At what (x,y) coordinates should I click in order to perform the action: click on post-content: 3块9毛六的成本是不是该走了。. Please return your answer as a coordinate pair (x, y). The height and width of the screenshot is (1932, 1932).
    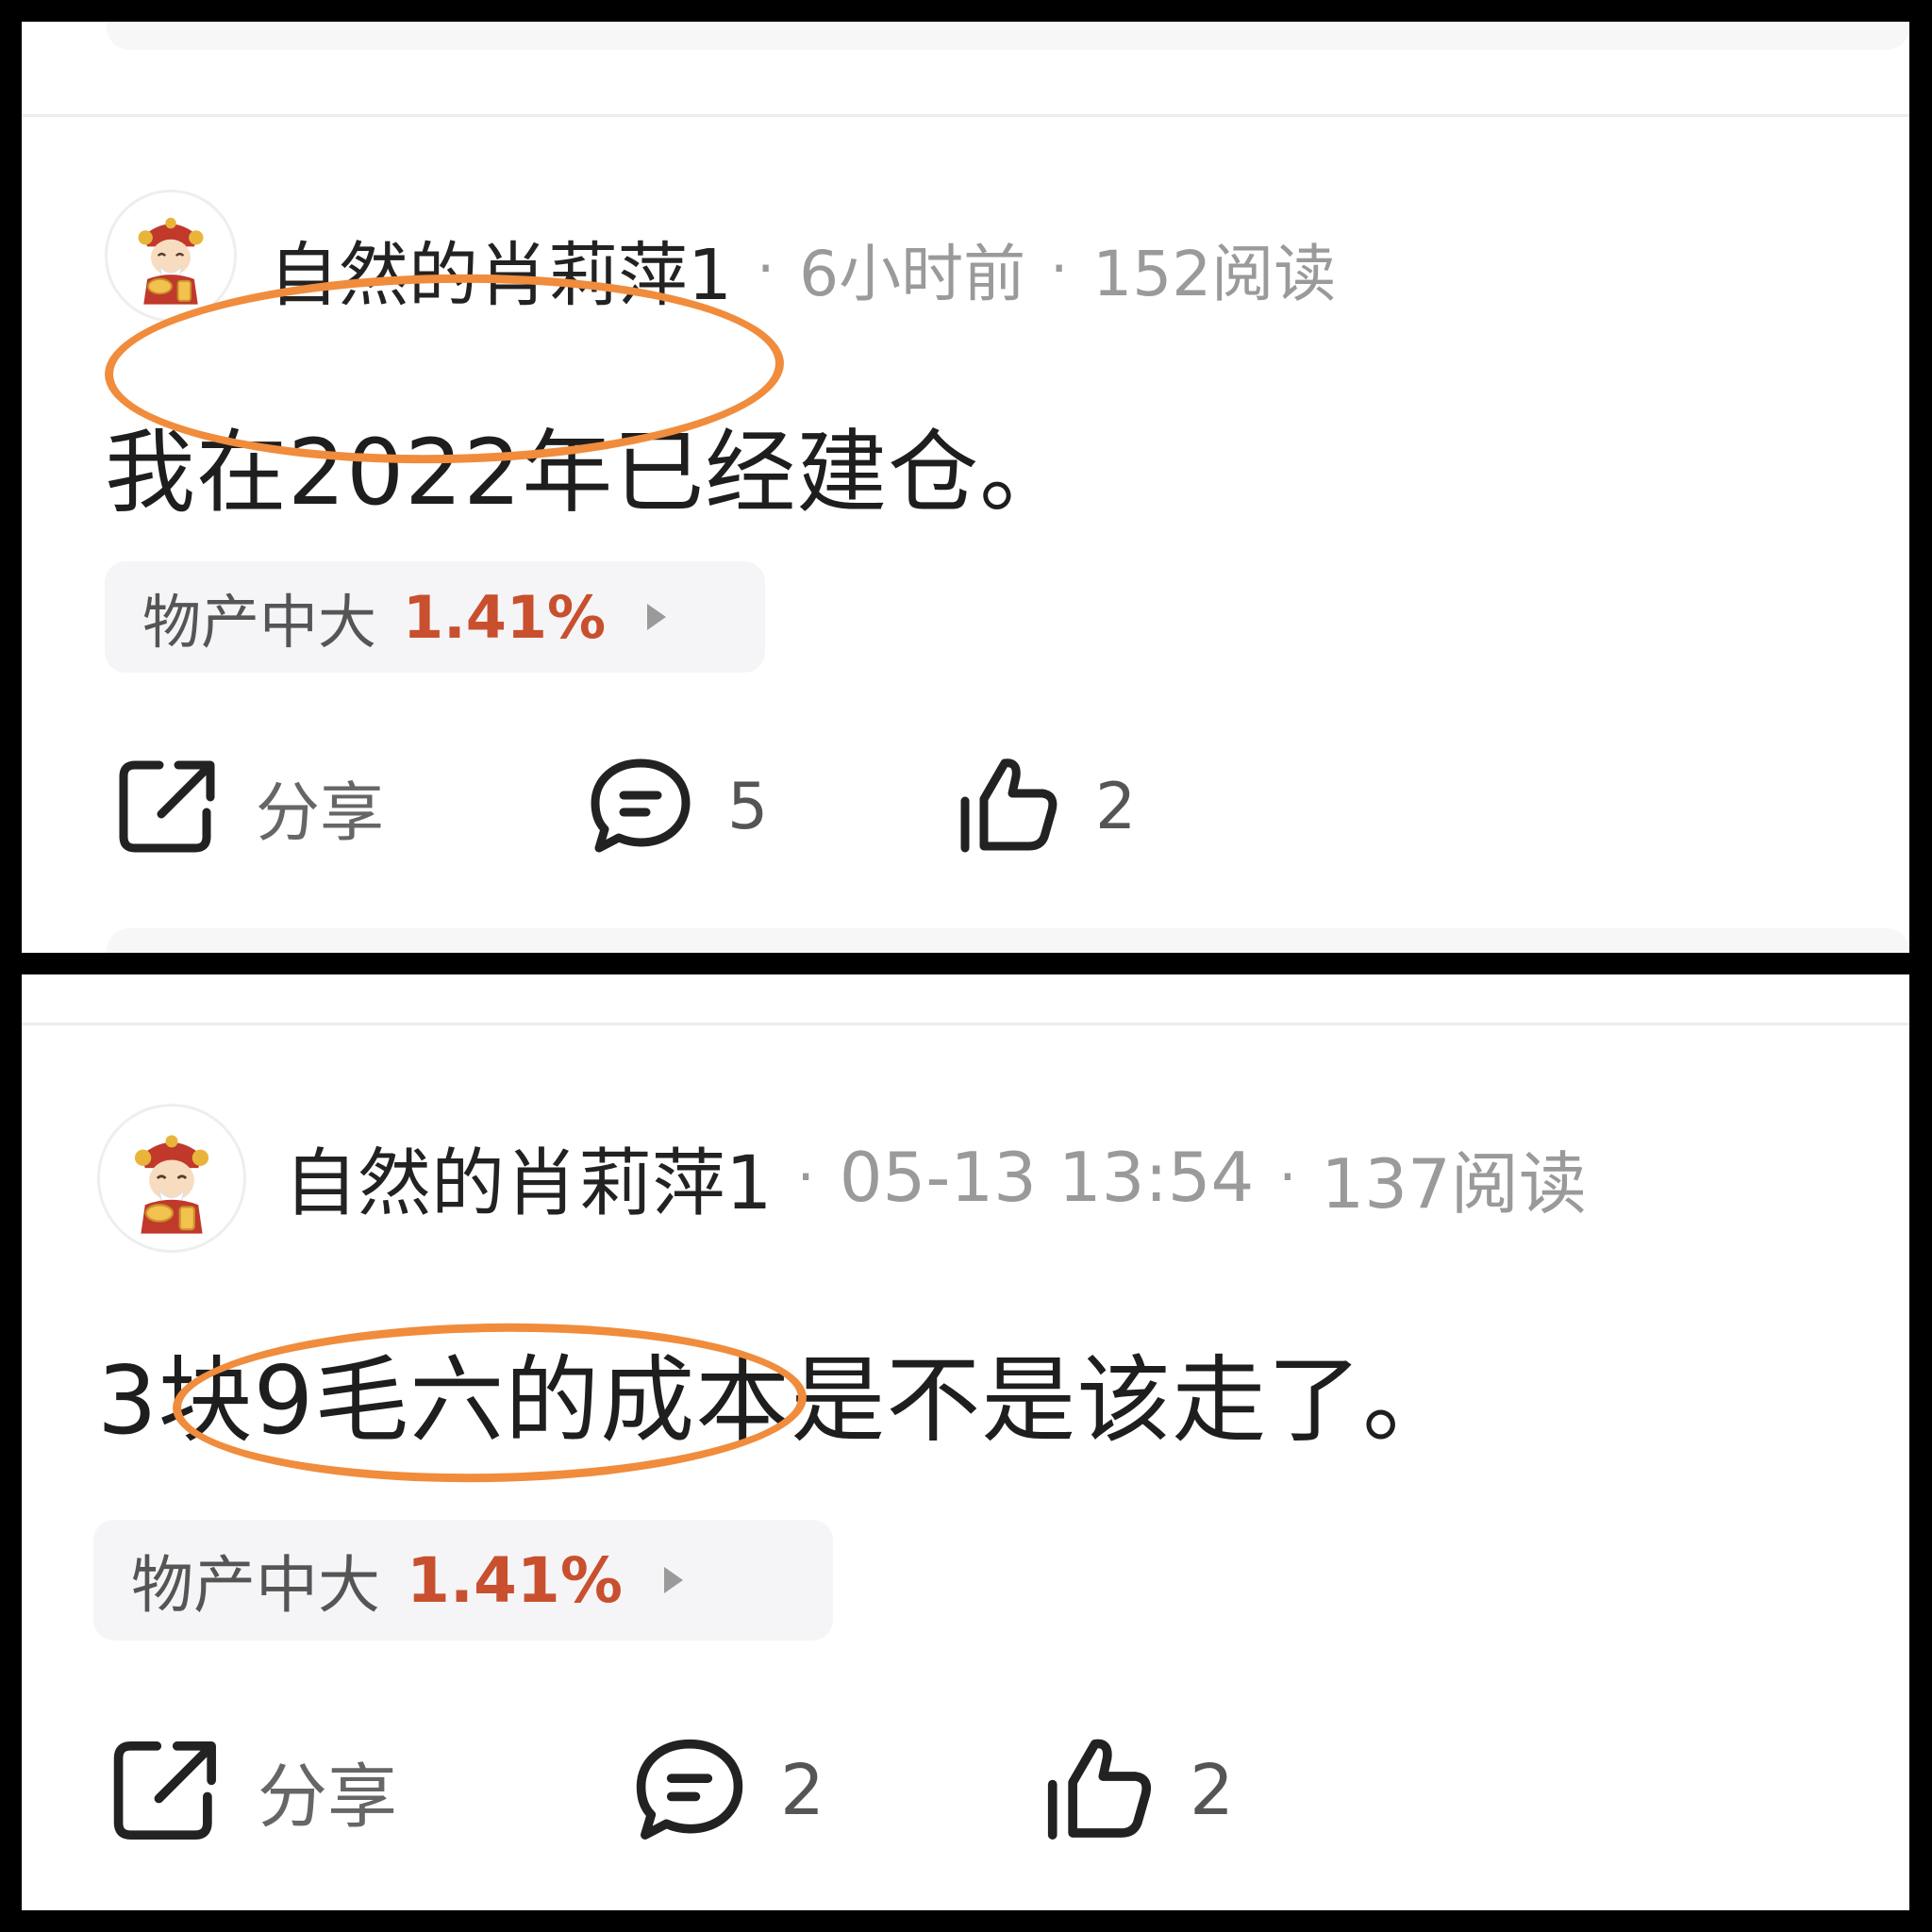
    Looking at the image, I should click on (777, 1392).